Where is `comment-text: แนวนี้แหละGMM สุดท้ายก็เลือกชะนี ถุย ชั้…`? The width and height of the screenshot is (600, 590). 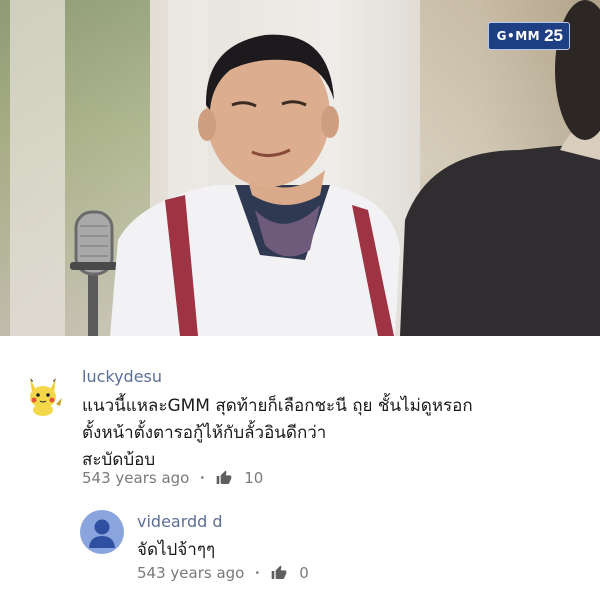
comment-text: แนวนี้แหละGMM สุดท้ายก็เลือกชะนี ถุย ชั้… is located at coordinates (277, 433).